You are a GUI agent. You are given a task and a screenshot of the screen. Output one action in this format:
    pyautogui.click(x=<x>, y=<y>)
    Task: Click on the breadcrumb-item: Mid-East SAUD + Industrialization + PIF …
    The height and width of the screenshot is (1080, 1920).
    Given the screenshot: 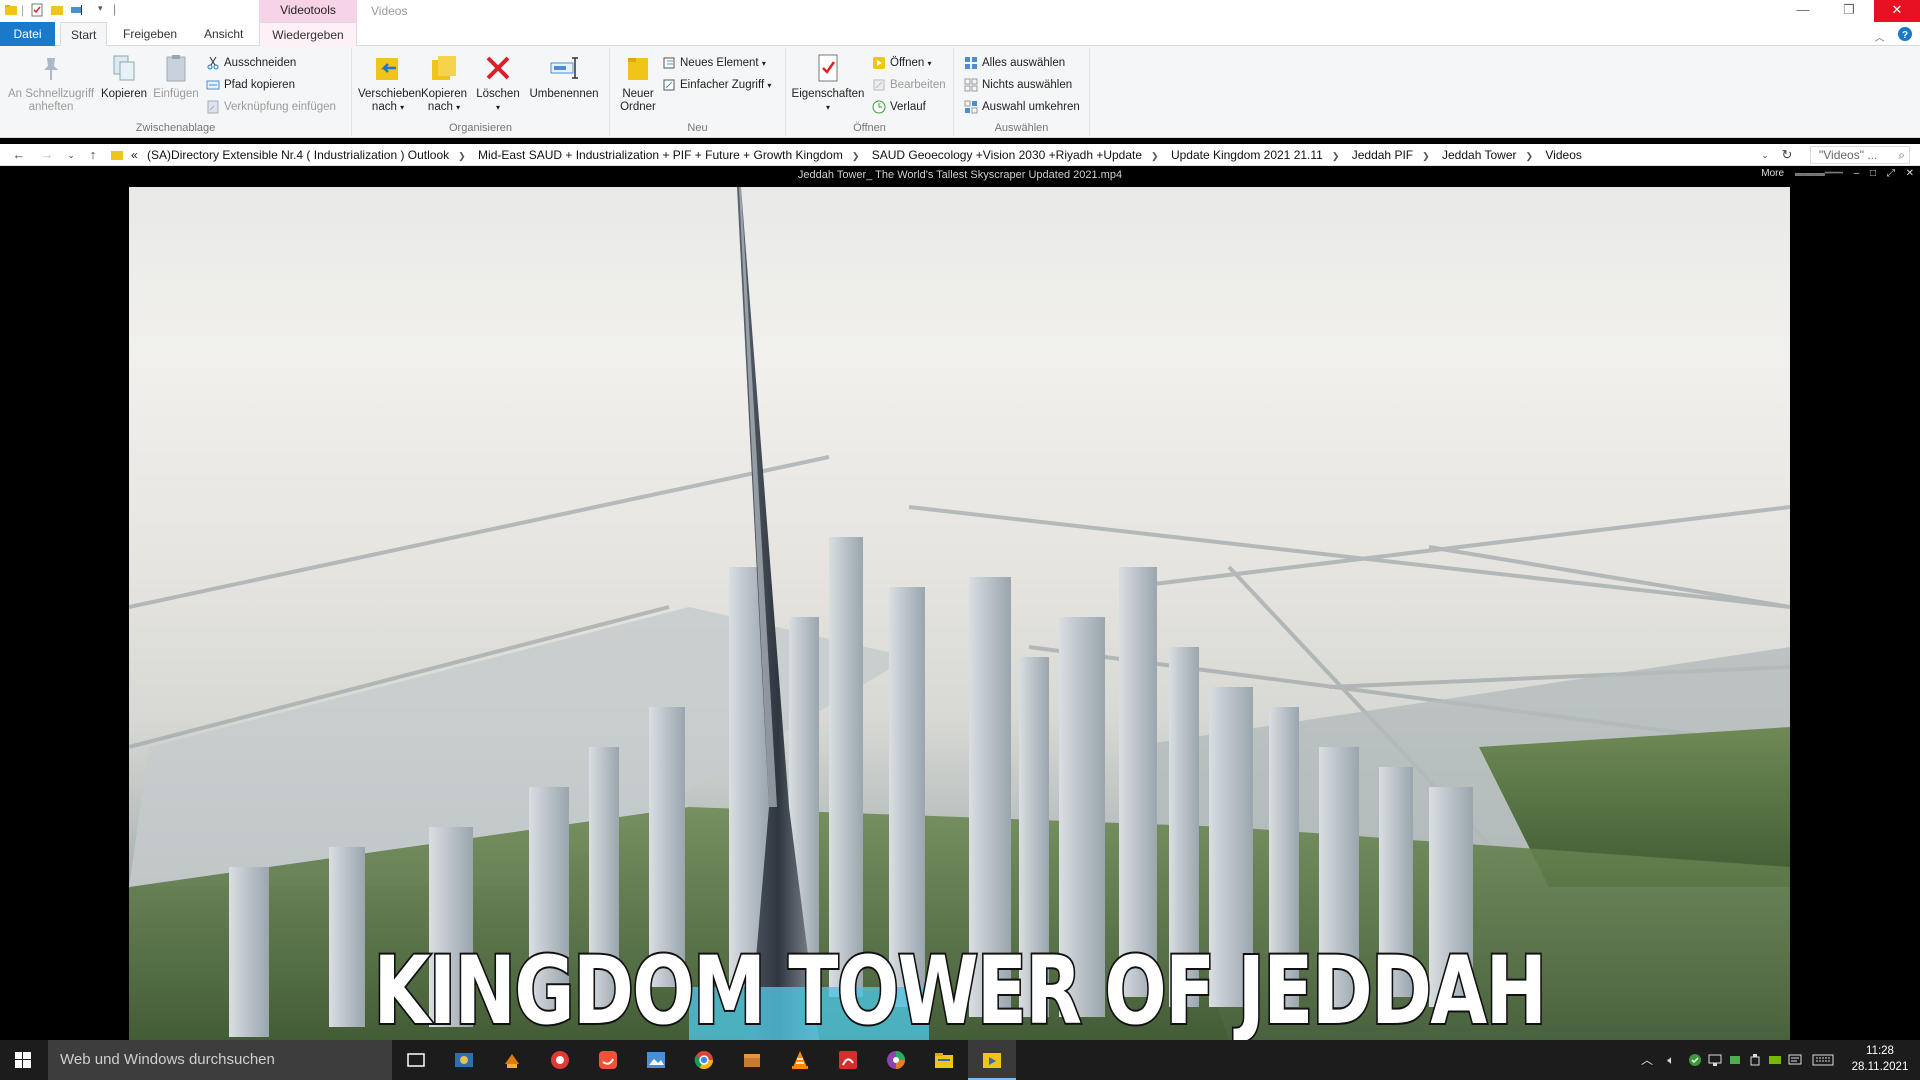 What is the action you would take?
    pyautogui.click(x=660, y=155)
    